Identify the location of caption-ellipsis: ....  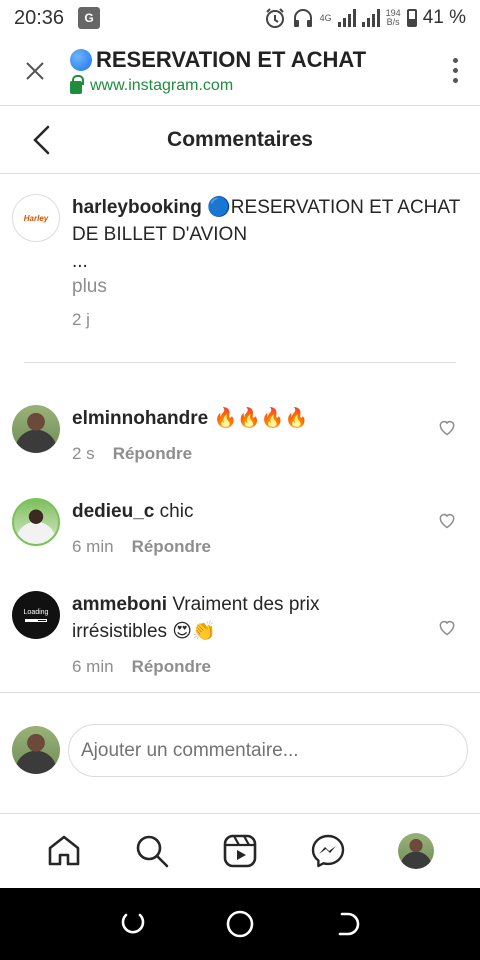
(80, 261).